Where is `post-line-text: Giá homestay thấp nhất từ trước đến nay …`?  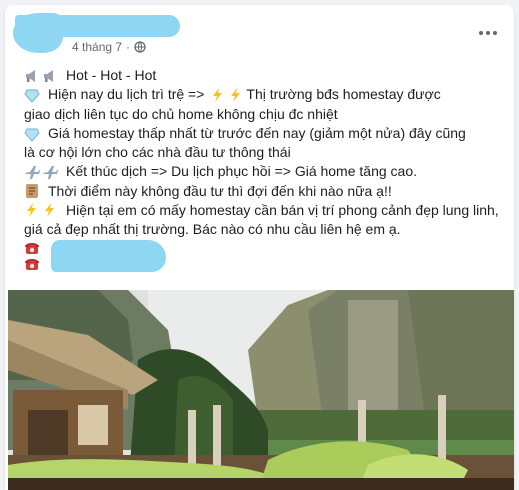 post-line-text: Giá homestay thấp nhất từ trước đến nay … is located at coordinates (257, 132).